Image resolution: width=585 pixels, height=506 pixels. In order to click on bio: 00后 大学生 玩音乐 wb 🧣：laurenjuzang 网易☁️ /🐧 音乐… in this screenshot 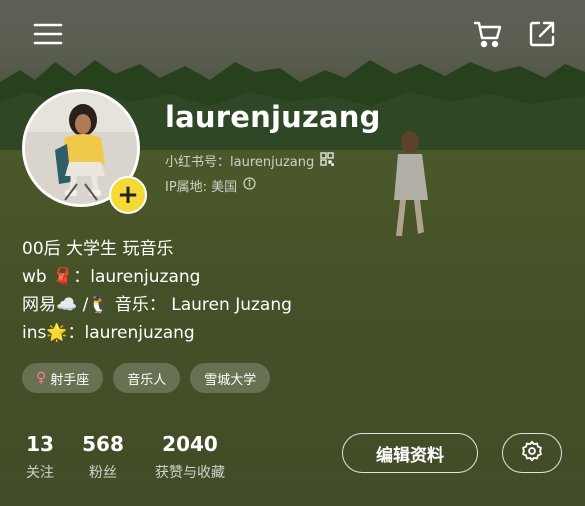, I will do `click(157, 291)`.